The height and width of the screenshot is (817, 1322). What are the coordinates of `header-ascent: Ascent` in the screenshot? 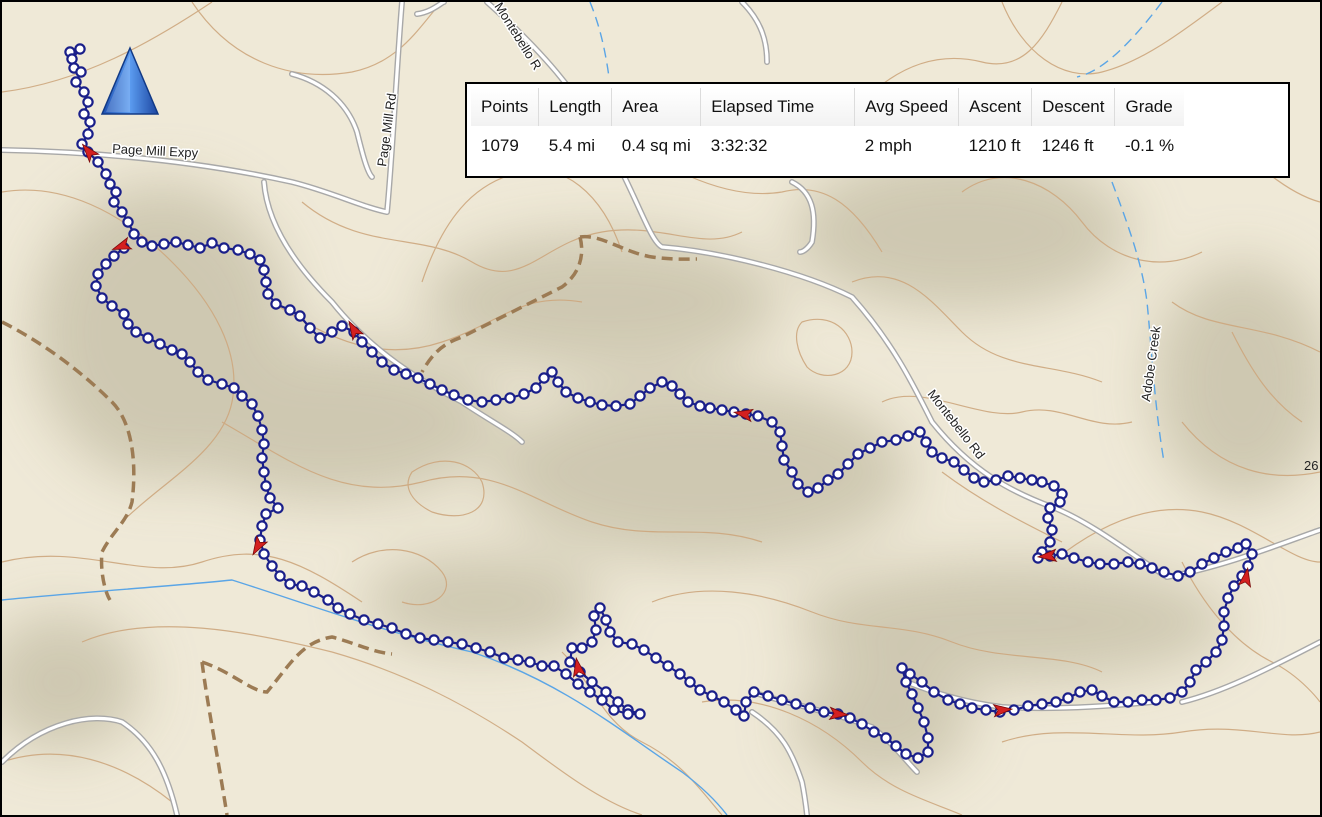 It's located at (995, 107).